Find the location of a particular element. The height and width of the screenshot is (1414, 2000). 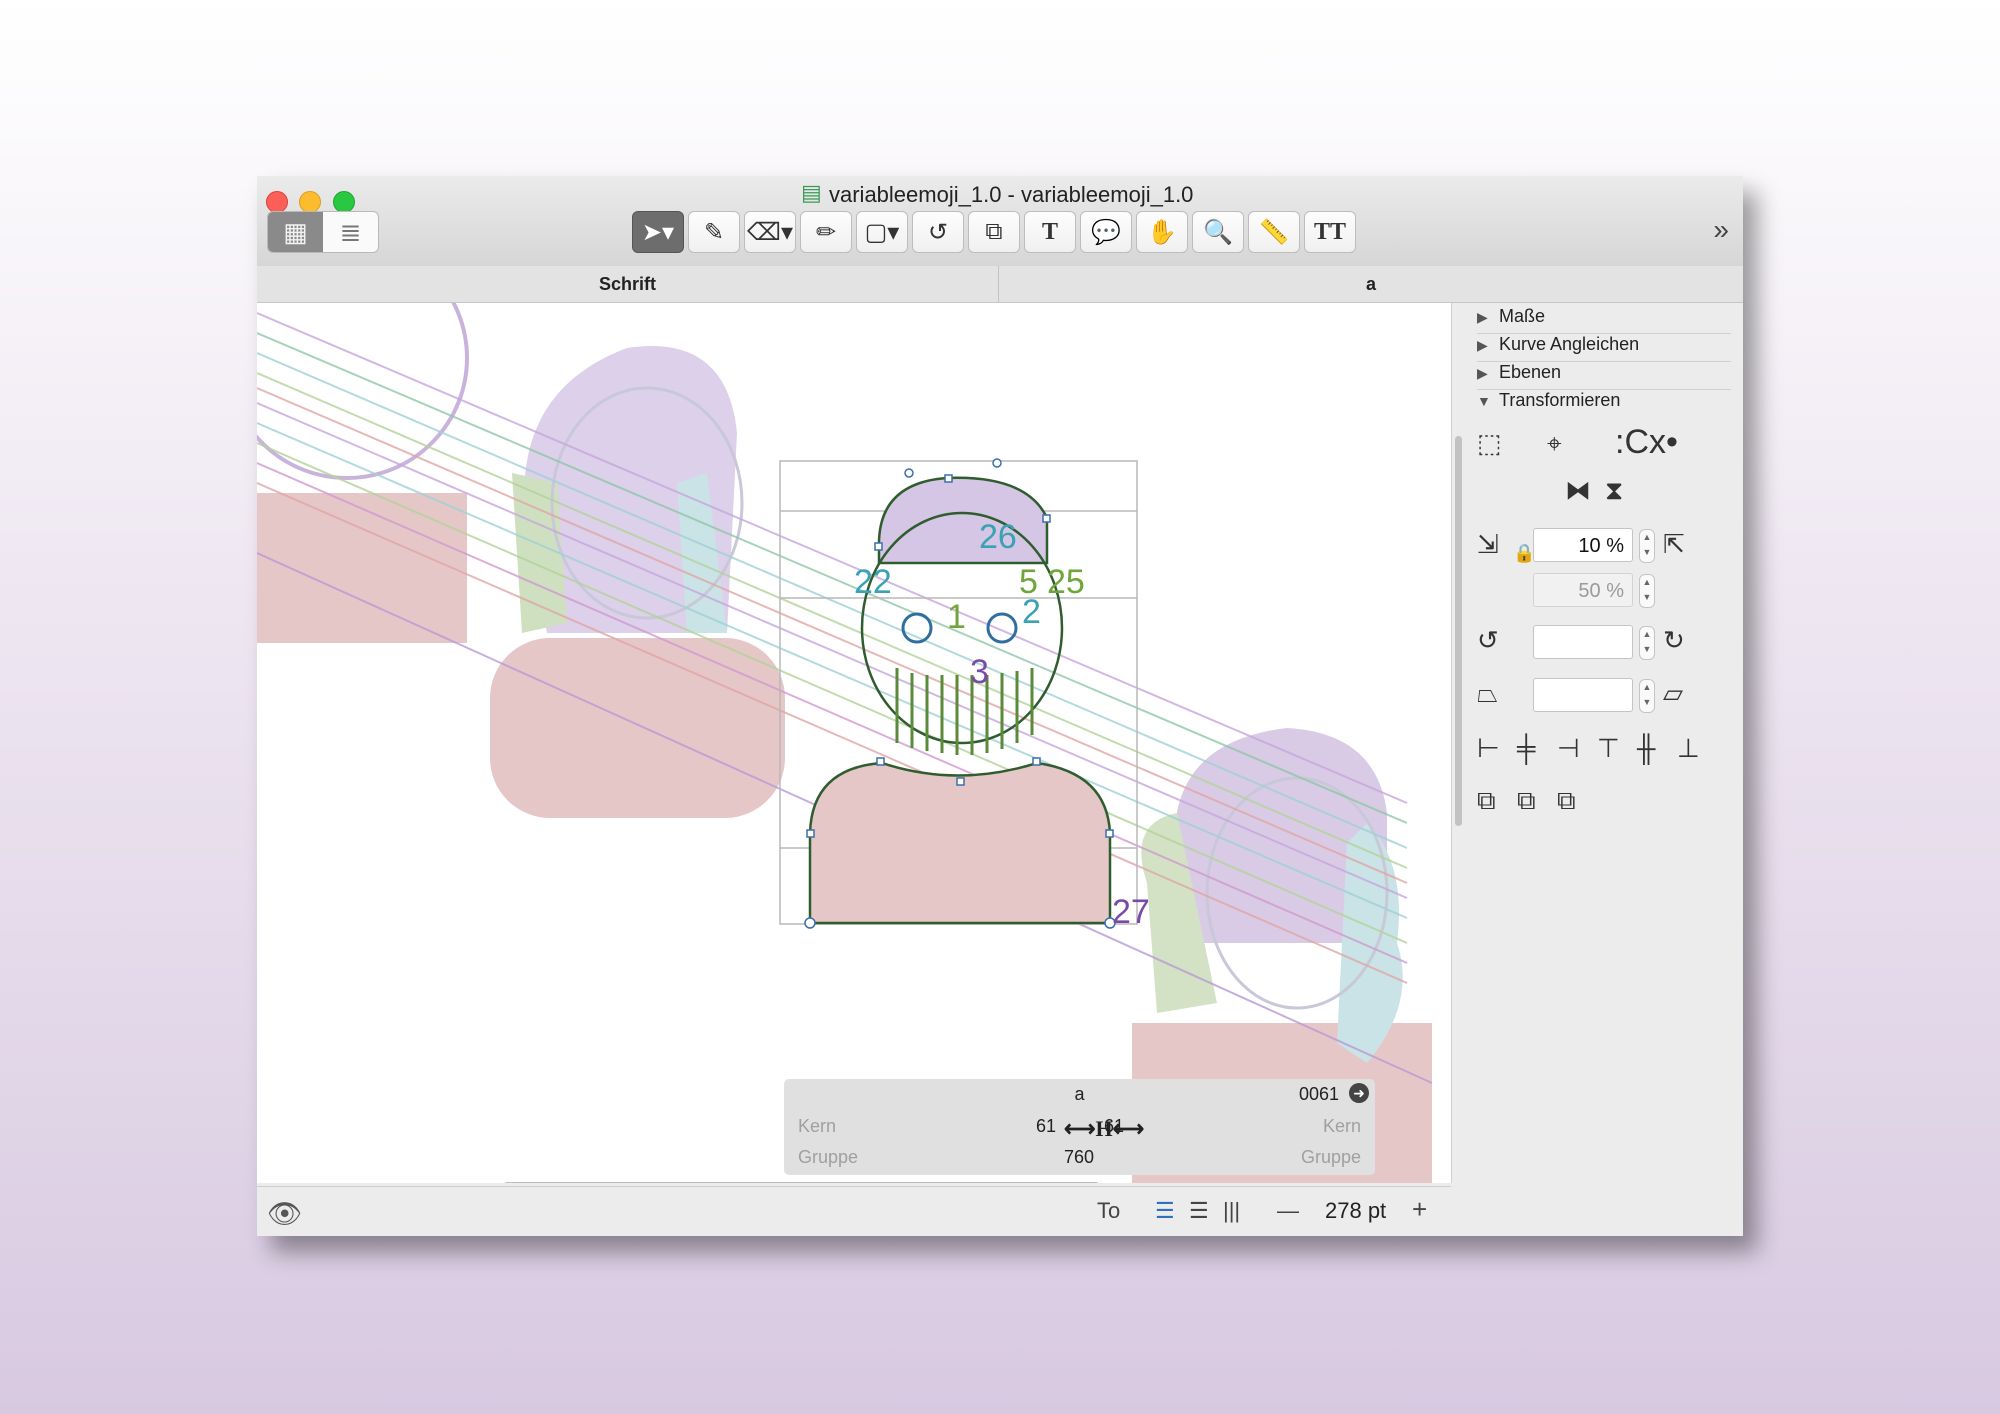

section-masse: ▶ Maße is located at coordinates (1604, 320).